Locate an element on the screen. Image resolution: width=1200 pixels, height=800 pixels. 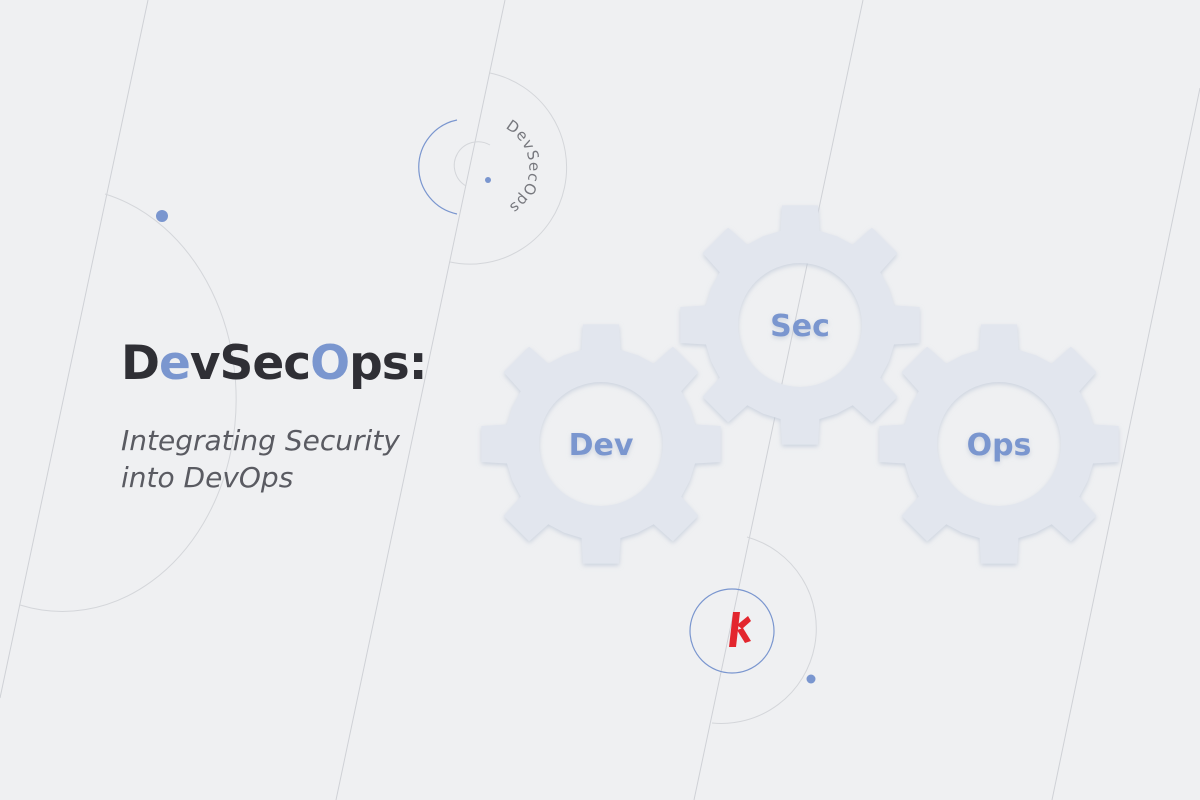
decor-arc-left is located at coordinates (128, 402).